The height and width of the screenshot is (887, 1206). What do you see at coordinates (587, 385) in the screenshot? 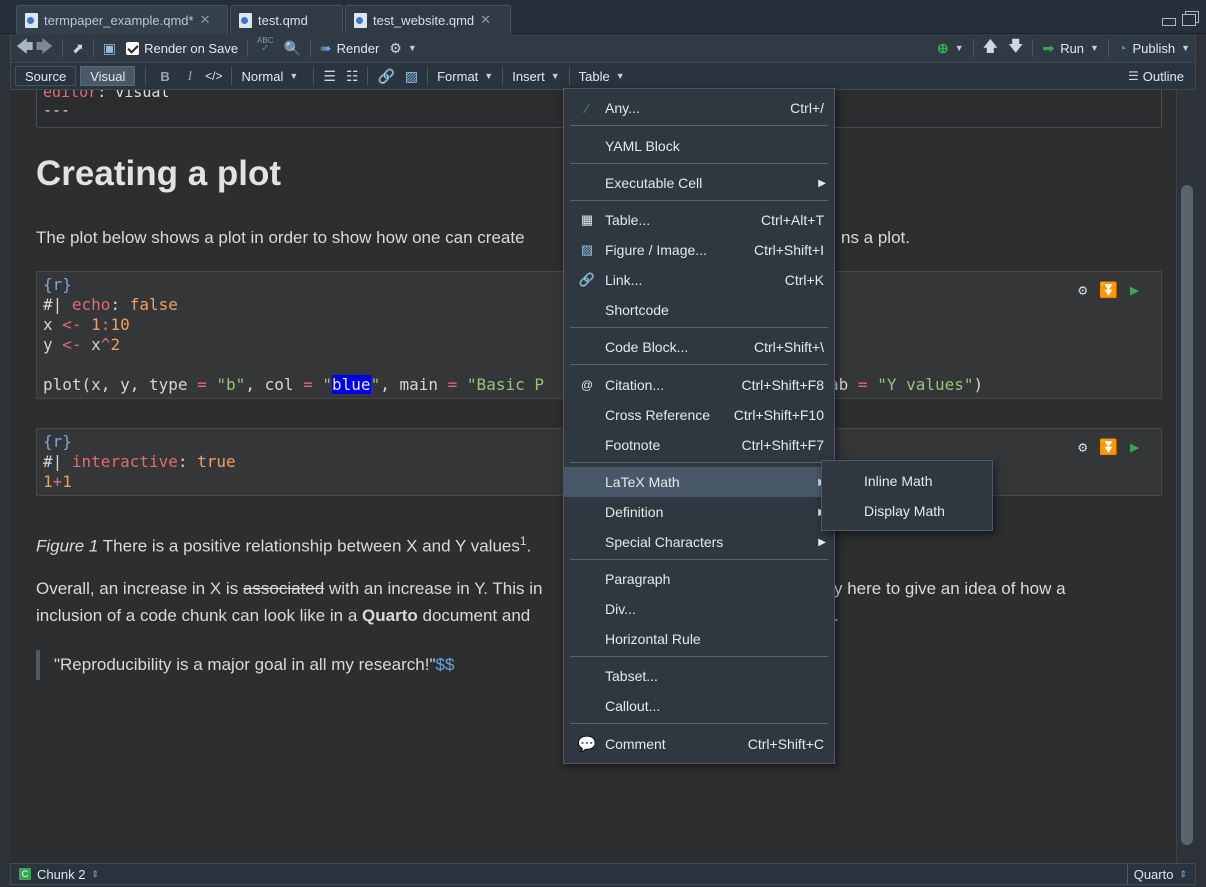
I see `at-icon: @` at bounding box center [587, 385].